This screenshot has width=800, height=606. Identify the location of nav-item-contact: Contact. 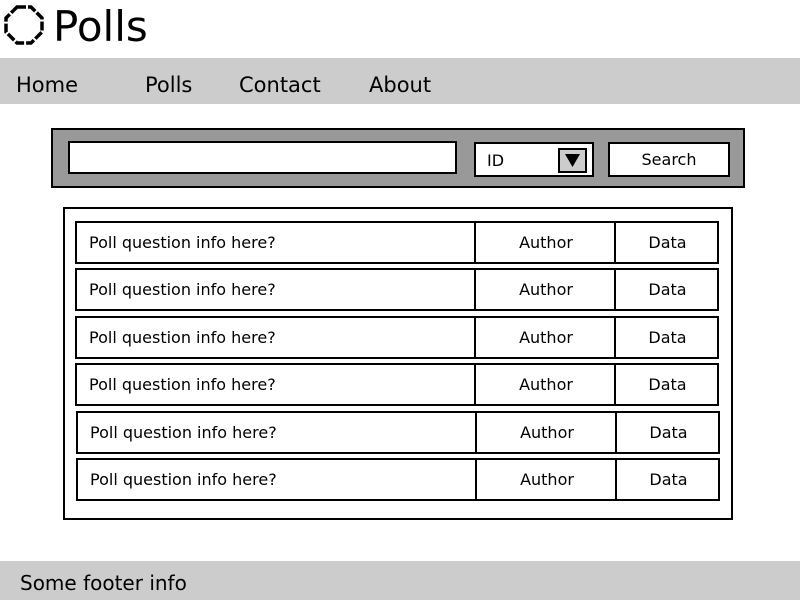
(280, 81).